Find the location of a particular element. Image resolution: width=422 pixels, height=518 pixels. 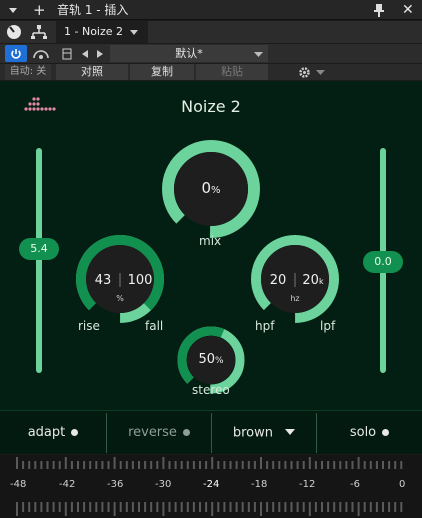

track-label: 1 - Noize 2 is located at coordinates (94, 31).